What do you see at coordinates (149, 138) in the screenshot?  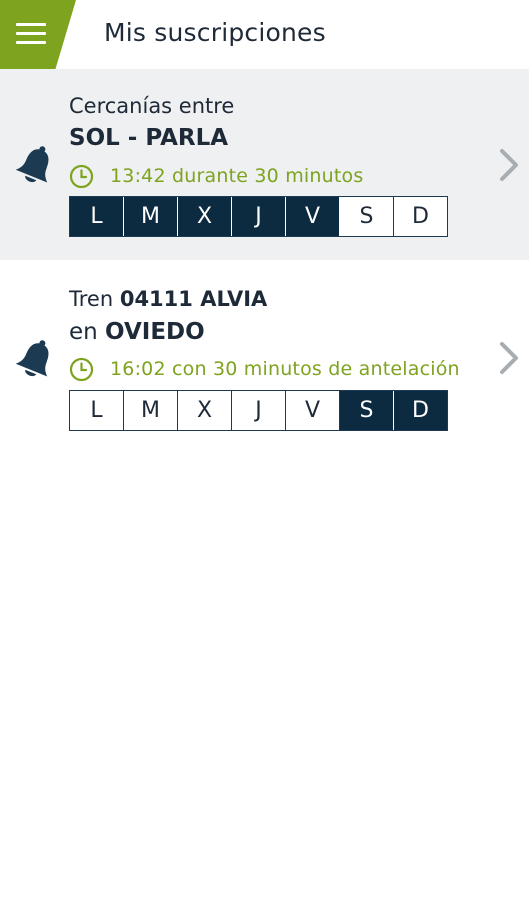 I see `subscription-route: SOL - PARLA` at bounding box center [149, 138].